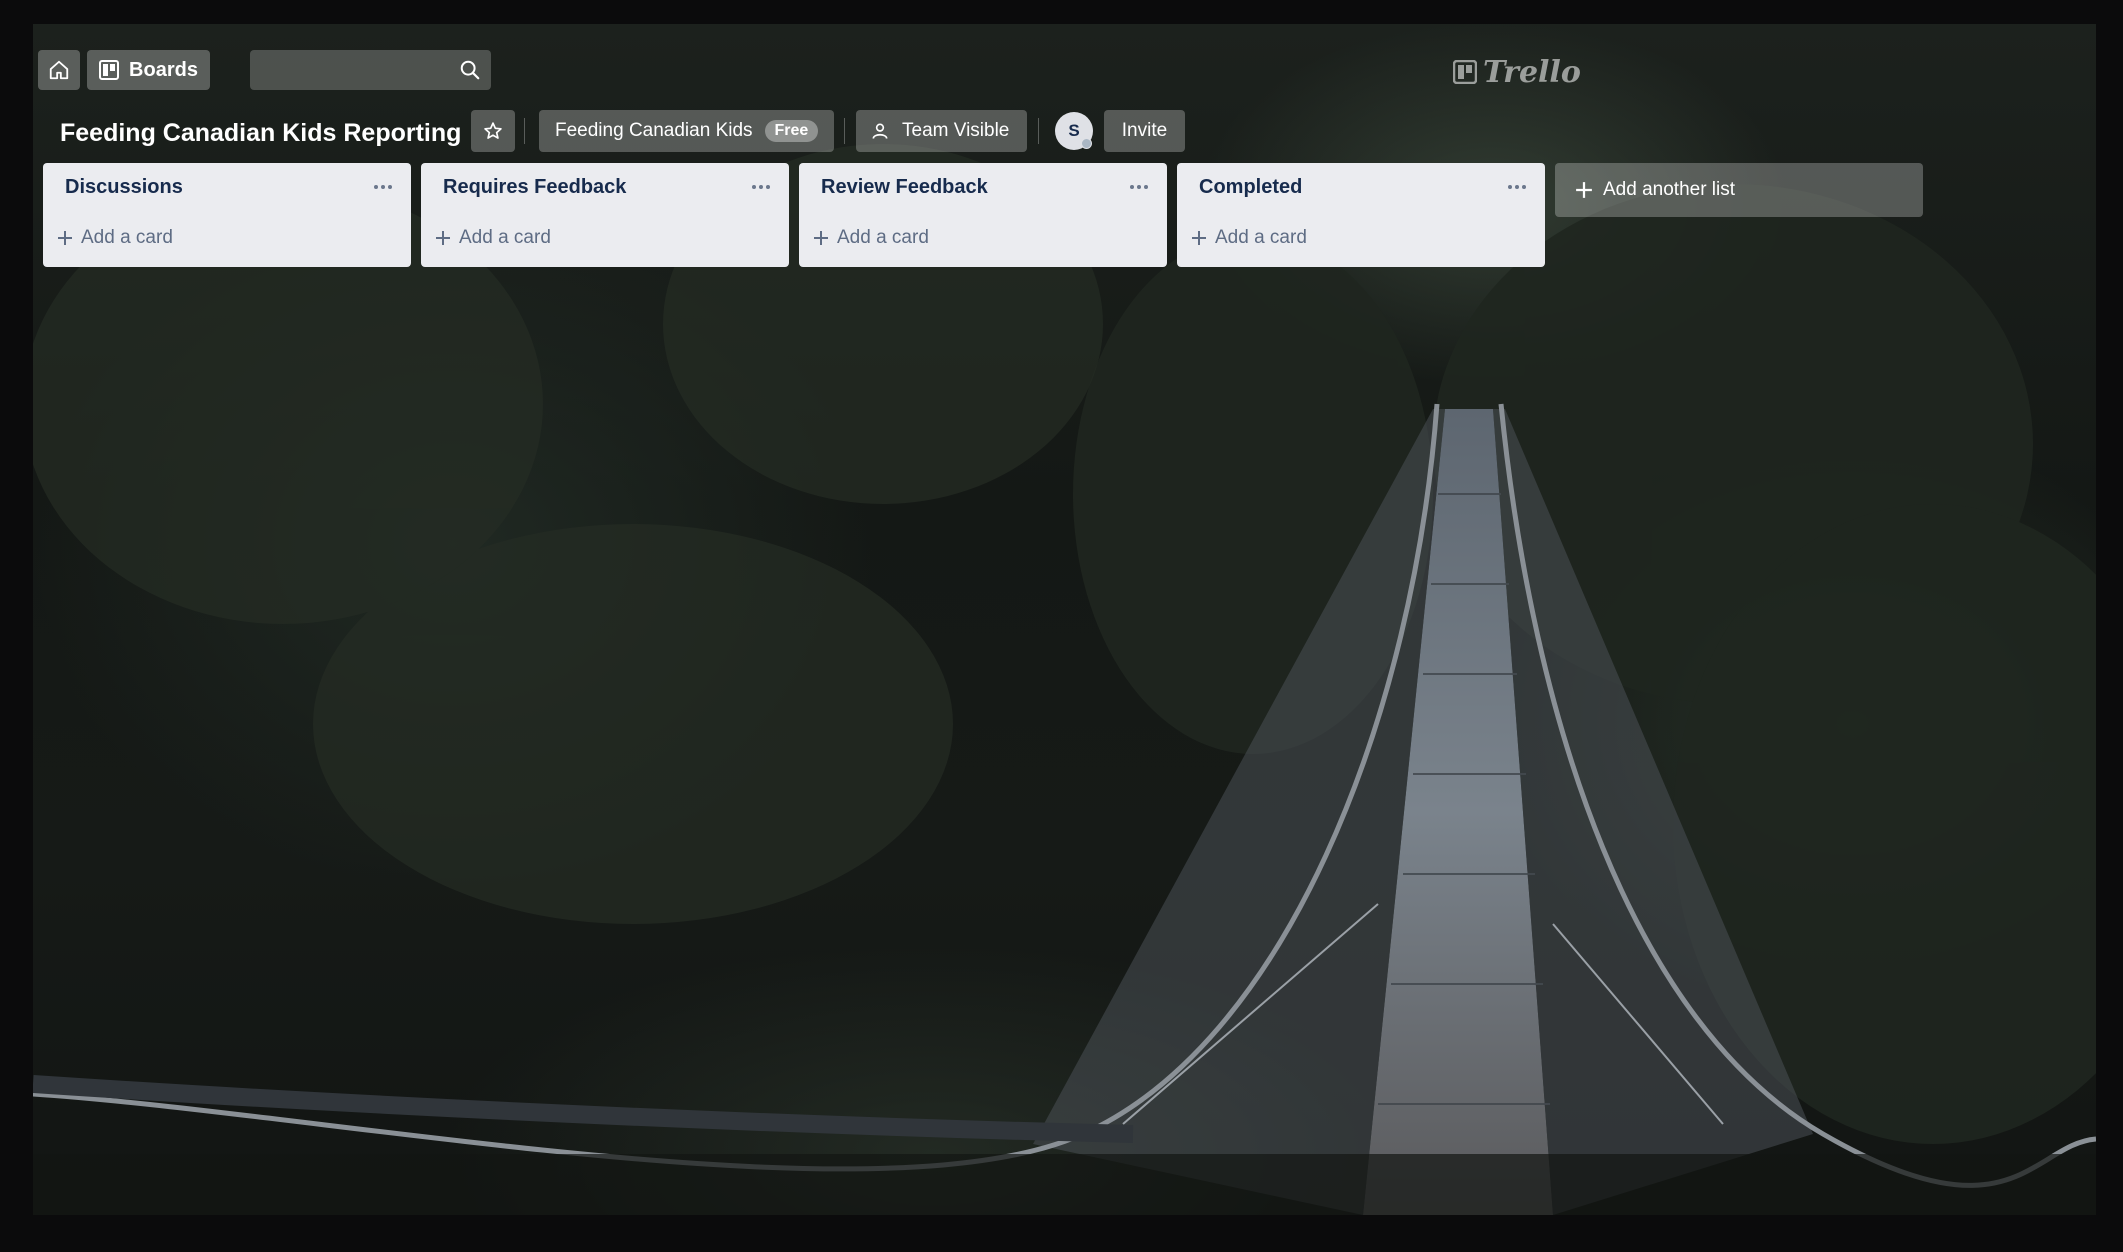 The width and height of the screenshot is (2123, 1252). I want to click on trello-logo: Trello, so click(1517, 72).